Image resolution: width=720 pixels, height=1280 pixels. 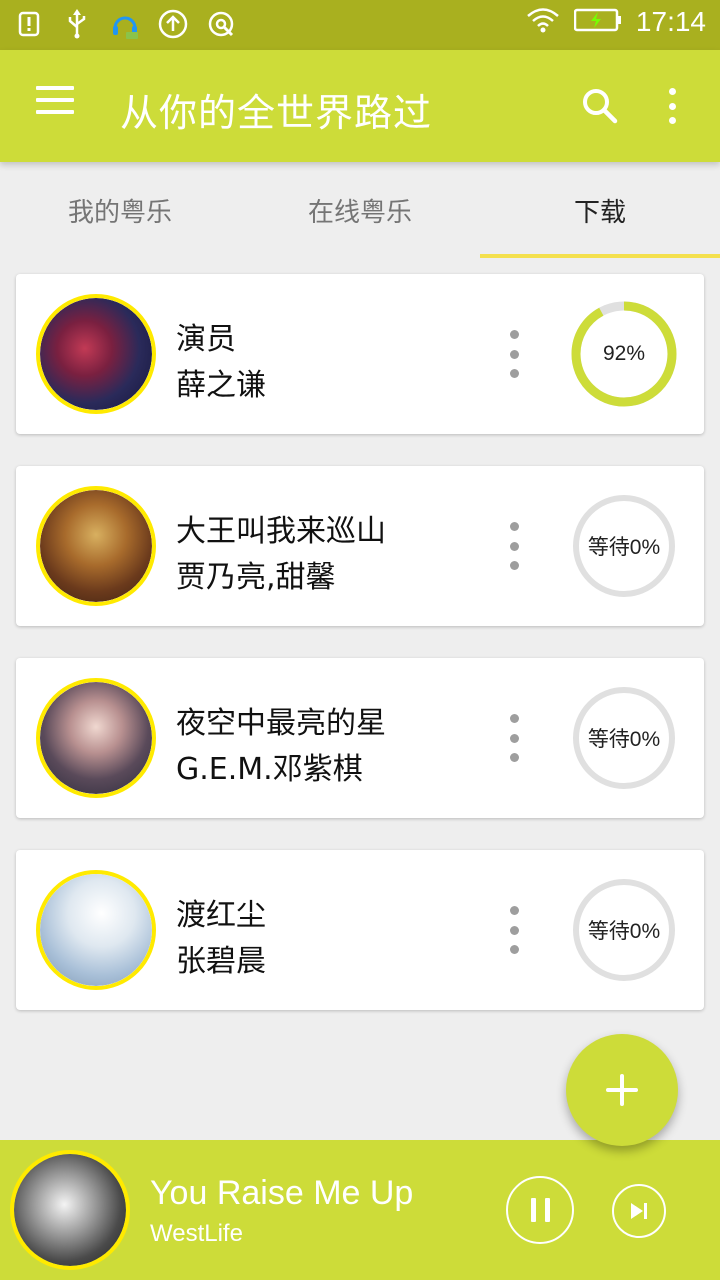 I want to click on overflow-menu-icon, so click(x=672, y=106).